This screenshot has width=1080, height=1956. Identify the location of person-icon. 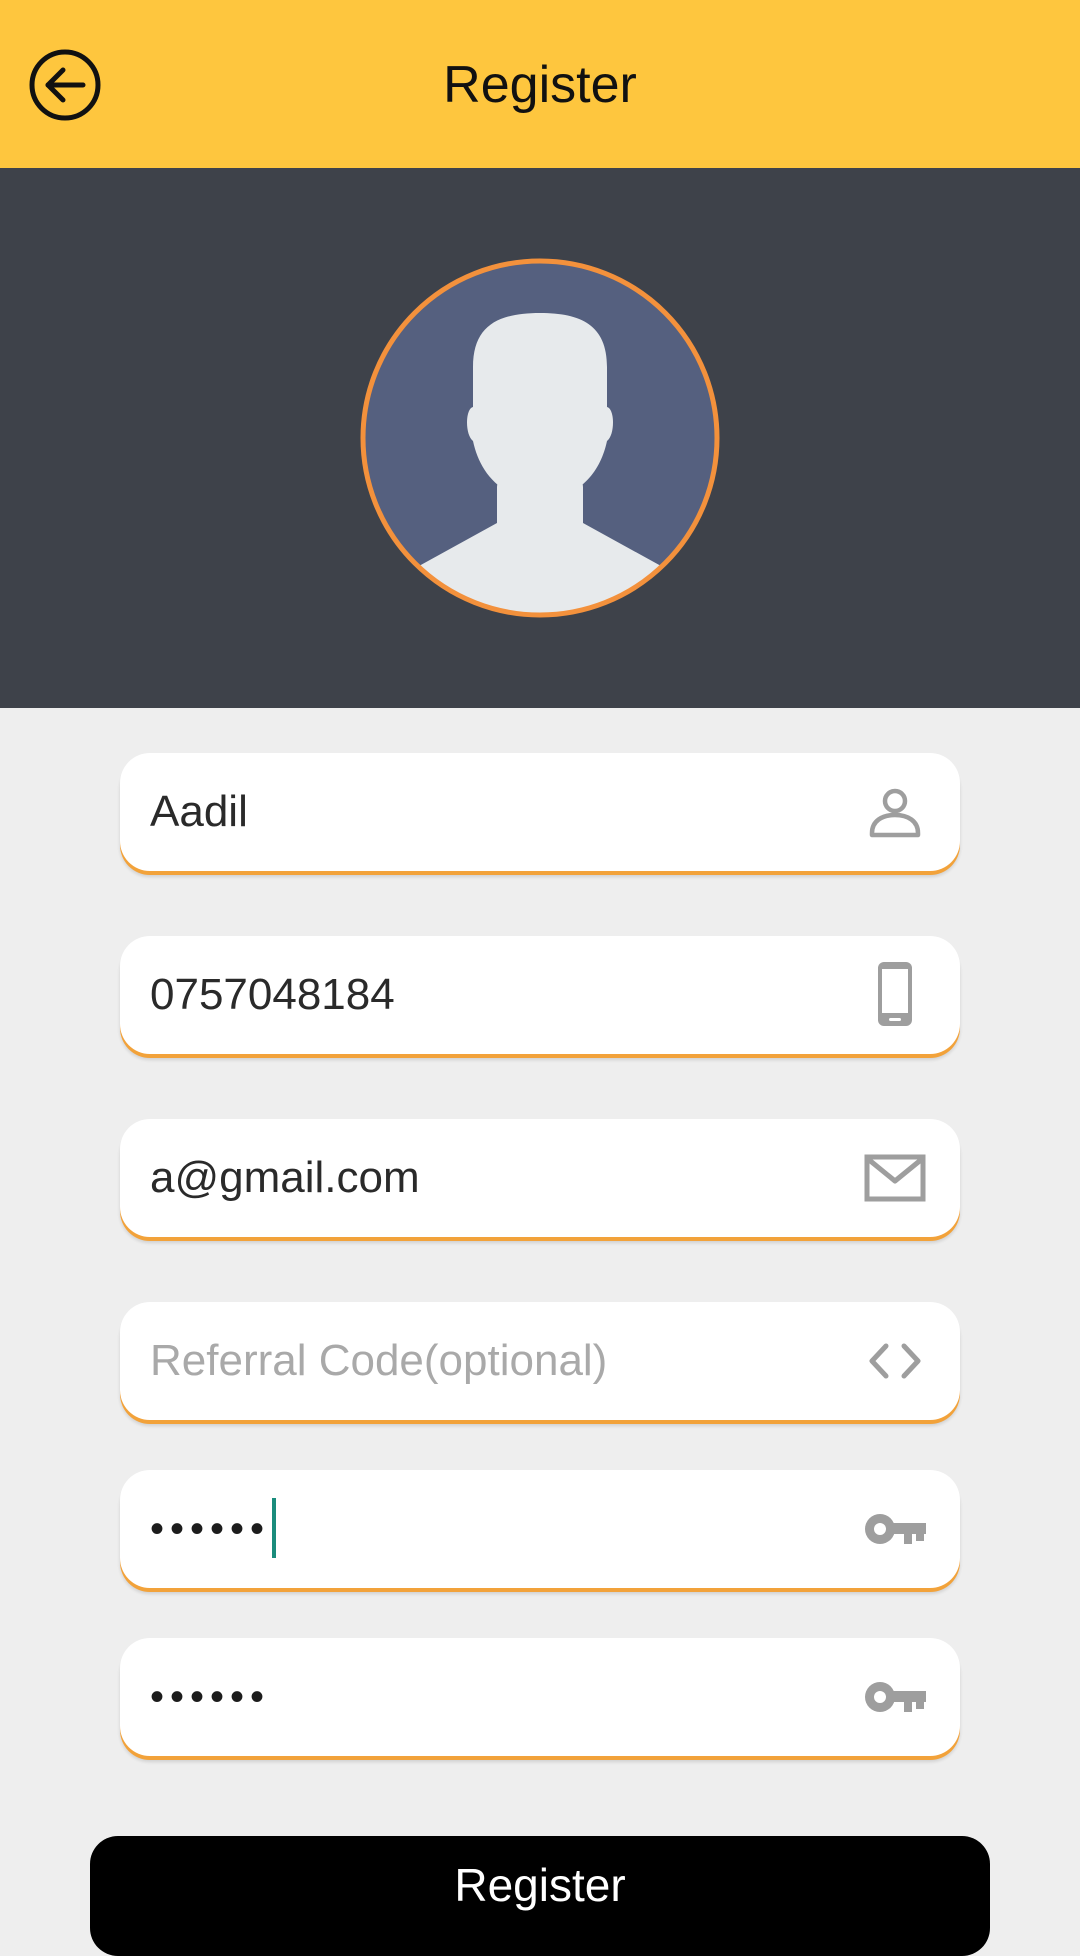
(895, 812).